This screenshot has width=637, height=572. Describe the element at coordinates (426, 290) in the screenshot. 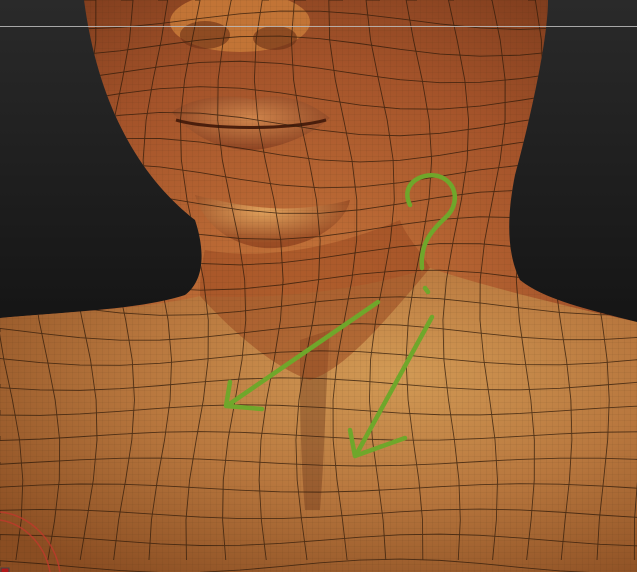

I see `question-mark-dot` at that location.